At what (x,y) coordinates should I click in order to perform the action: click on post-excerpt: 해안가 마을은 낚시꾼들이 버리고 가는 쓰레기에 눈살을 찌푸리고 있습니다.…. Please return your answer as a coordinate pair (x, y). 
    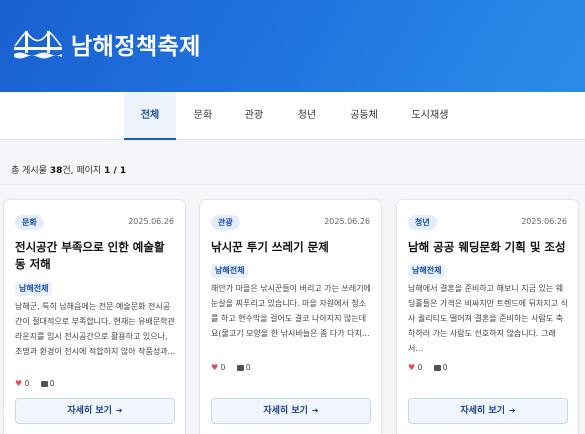
    Looking at the image, I should click on (291, 311).